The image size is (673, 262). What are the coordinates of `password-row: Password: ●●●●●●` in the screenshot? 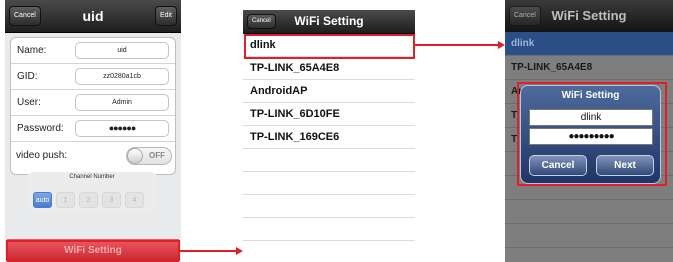 It's located at (93, 129).